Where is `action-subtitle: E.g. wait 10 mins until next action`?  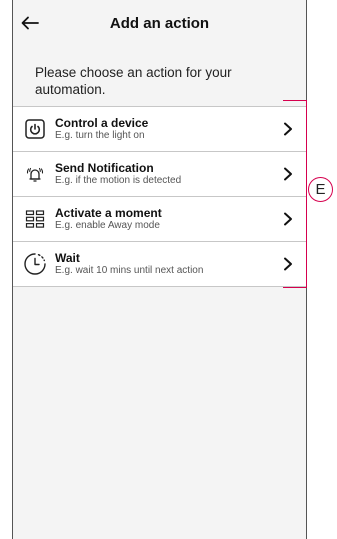
action-subtitle: E.g. wait 10 mins until next action is located at coordinates (129, 270).